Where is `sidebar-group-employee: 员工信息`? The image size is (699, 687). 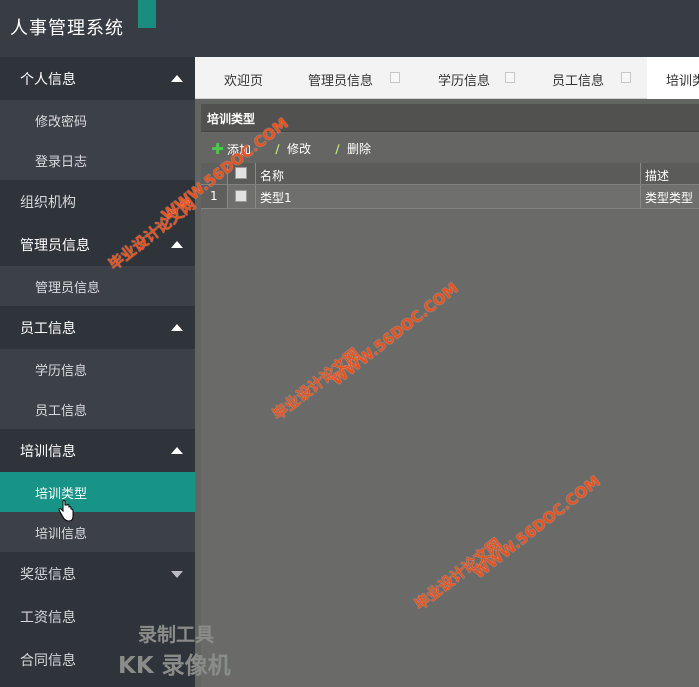
sidebar-group-employee: 员工信息 is located at coordinates (97, 327).